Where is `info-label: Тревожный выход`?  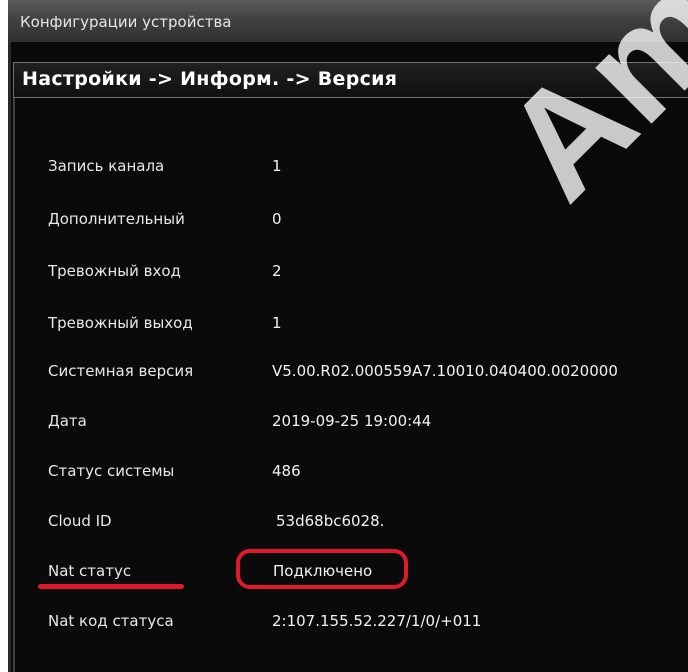 info-label: Тревожный выход is located at coordinates (120, 323).